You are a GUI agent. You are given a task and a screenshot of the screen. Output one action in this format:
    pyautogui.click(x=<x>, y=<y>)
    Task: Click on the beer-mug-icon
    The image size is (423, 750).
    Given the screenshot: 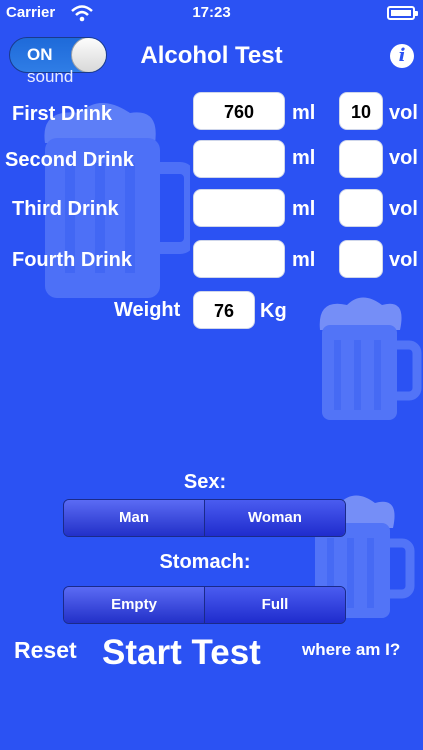 What is the action you would take?
    pyautogui.click(x=370, y=358)
    